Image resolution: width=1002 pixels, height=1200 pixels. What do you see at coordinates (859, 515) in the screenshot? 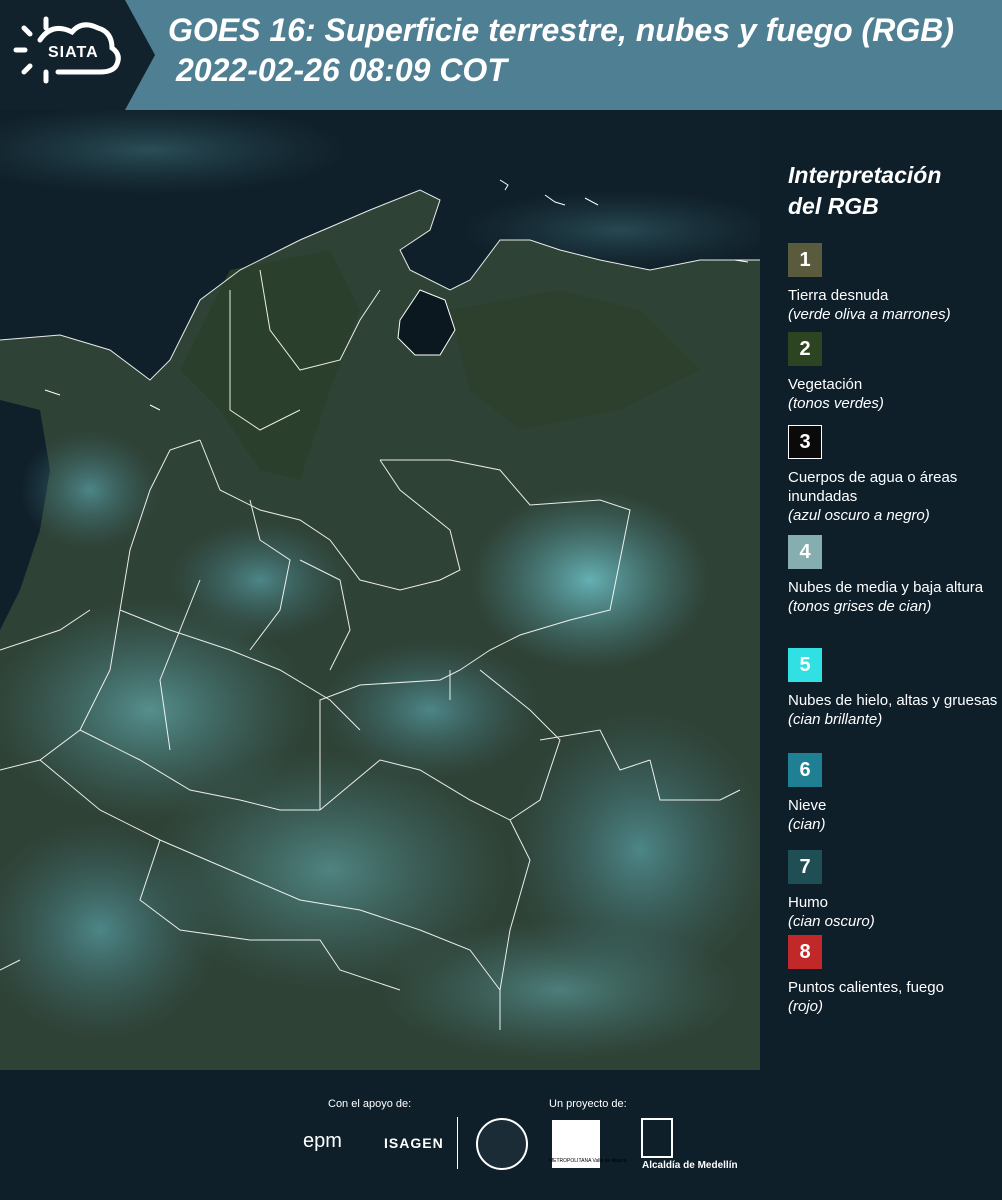
I see `legend-description: (azul oscuro a negro)` at bounding box center [859, 515].